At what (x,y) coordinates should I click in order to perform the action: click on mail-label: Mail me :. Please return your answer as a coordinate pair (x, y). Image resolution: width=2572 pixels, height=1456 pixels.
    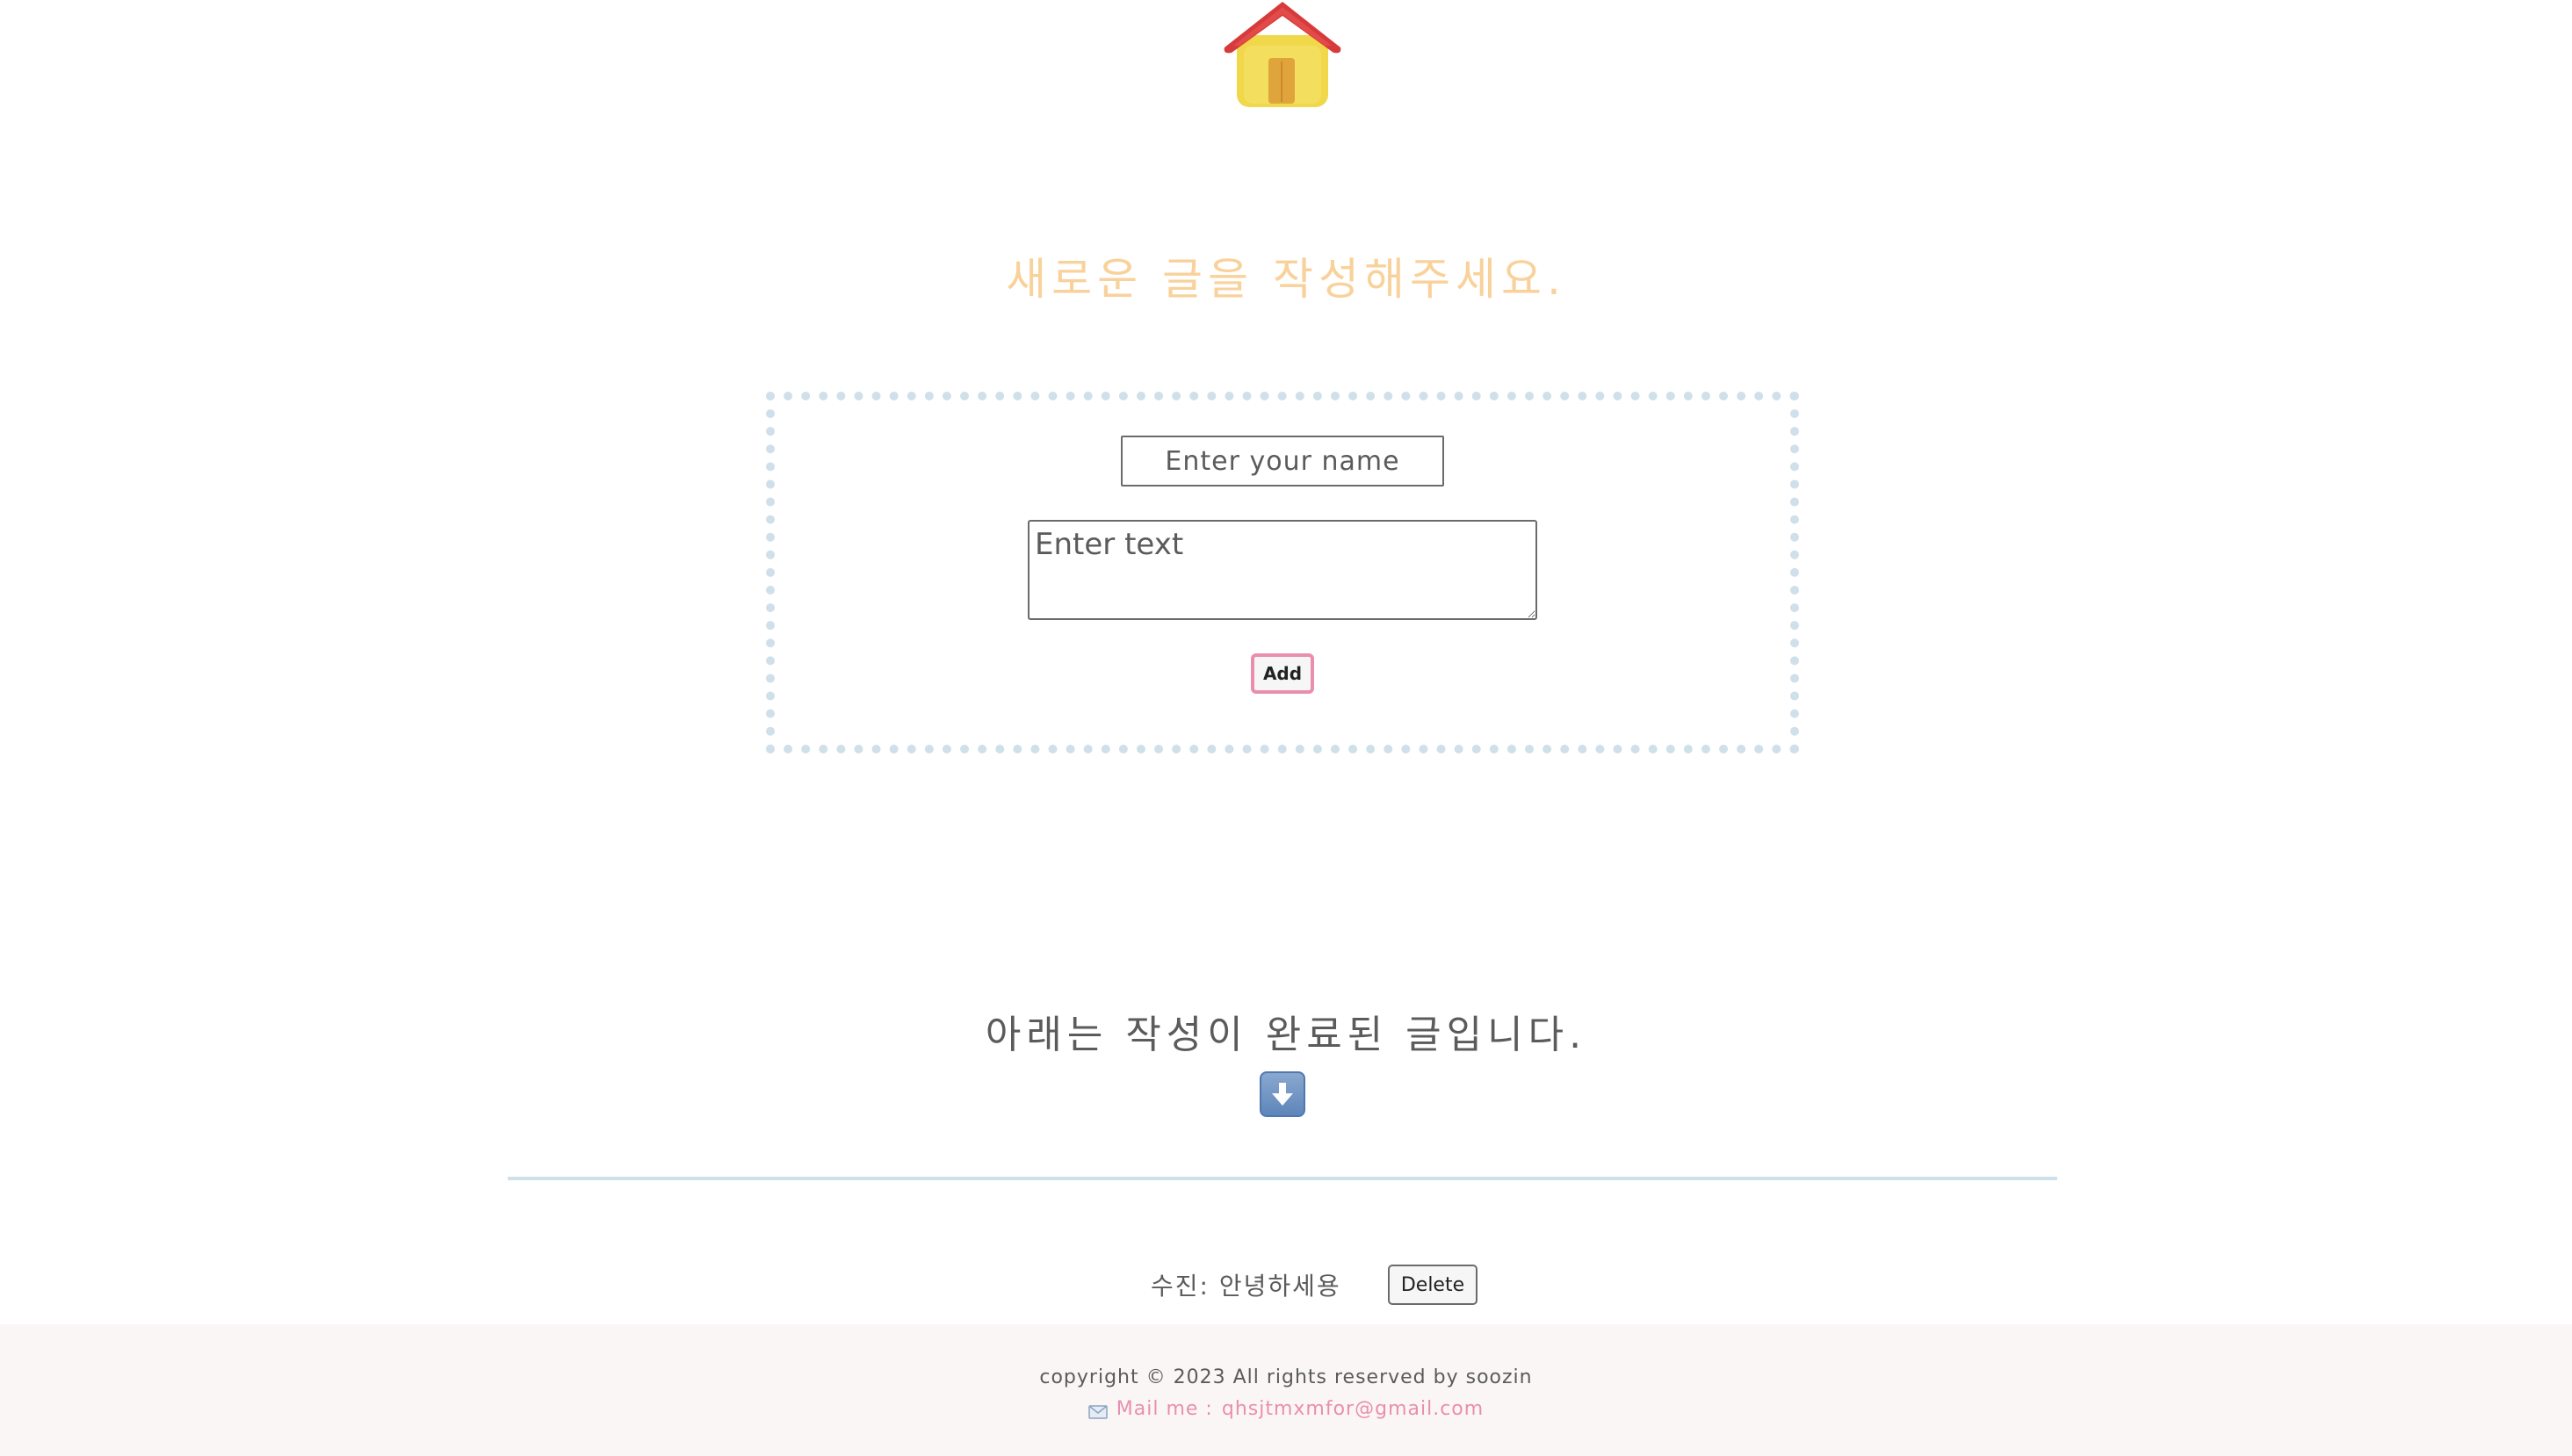
    Looking at the image, I should click on (1165, 1409).